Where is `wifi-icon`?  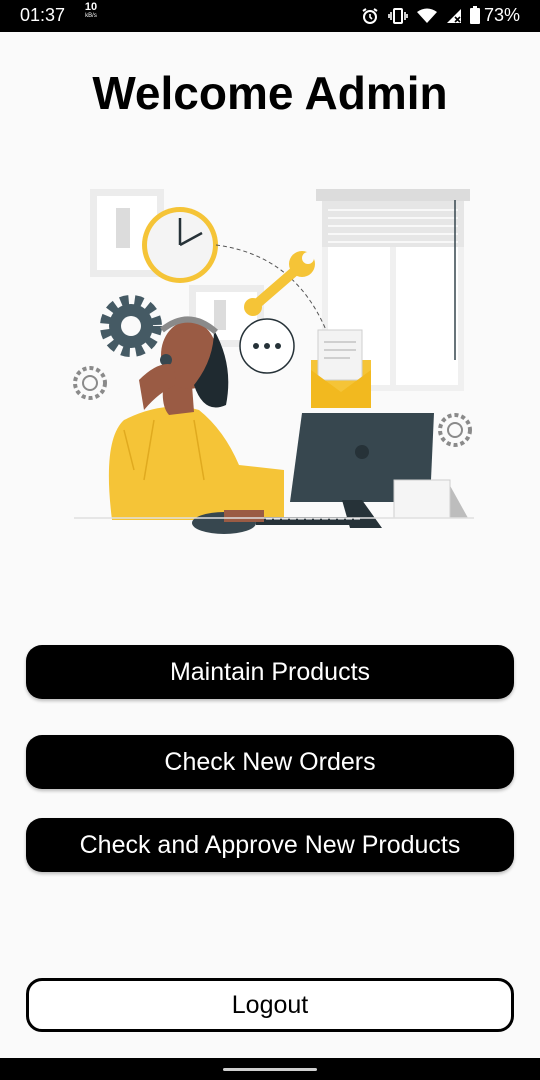 wifi-icon is located at coordinates (427, 15).